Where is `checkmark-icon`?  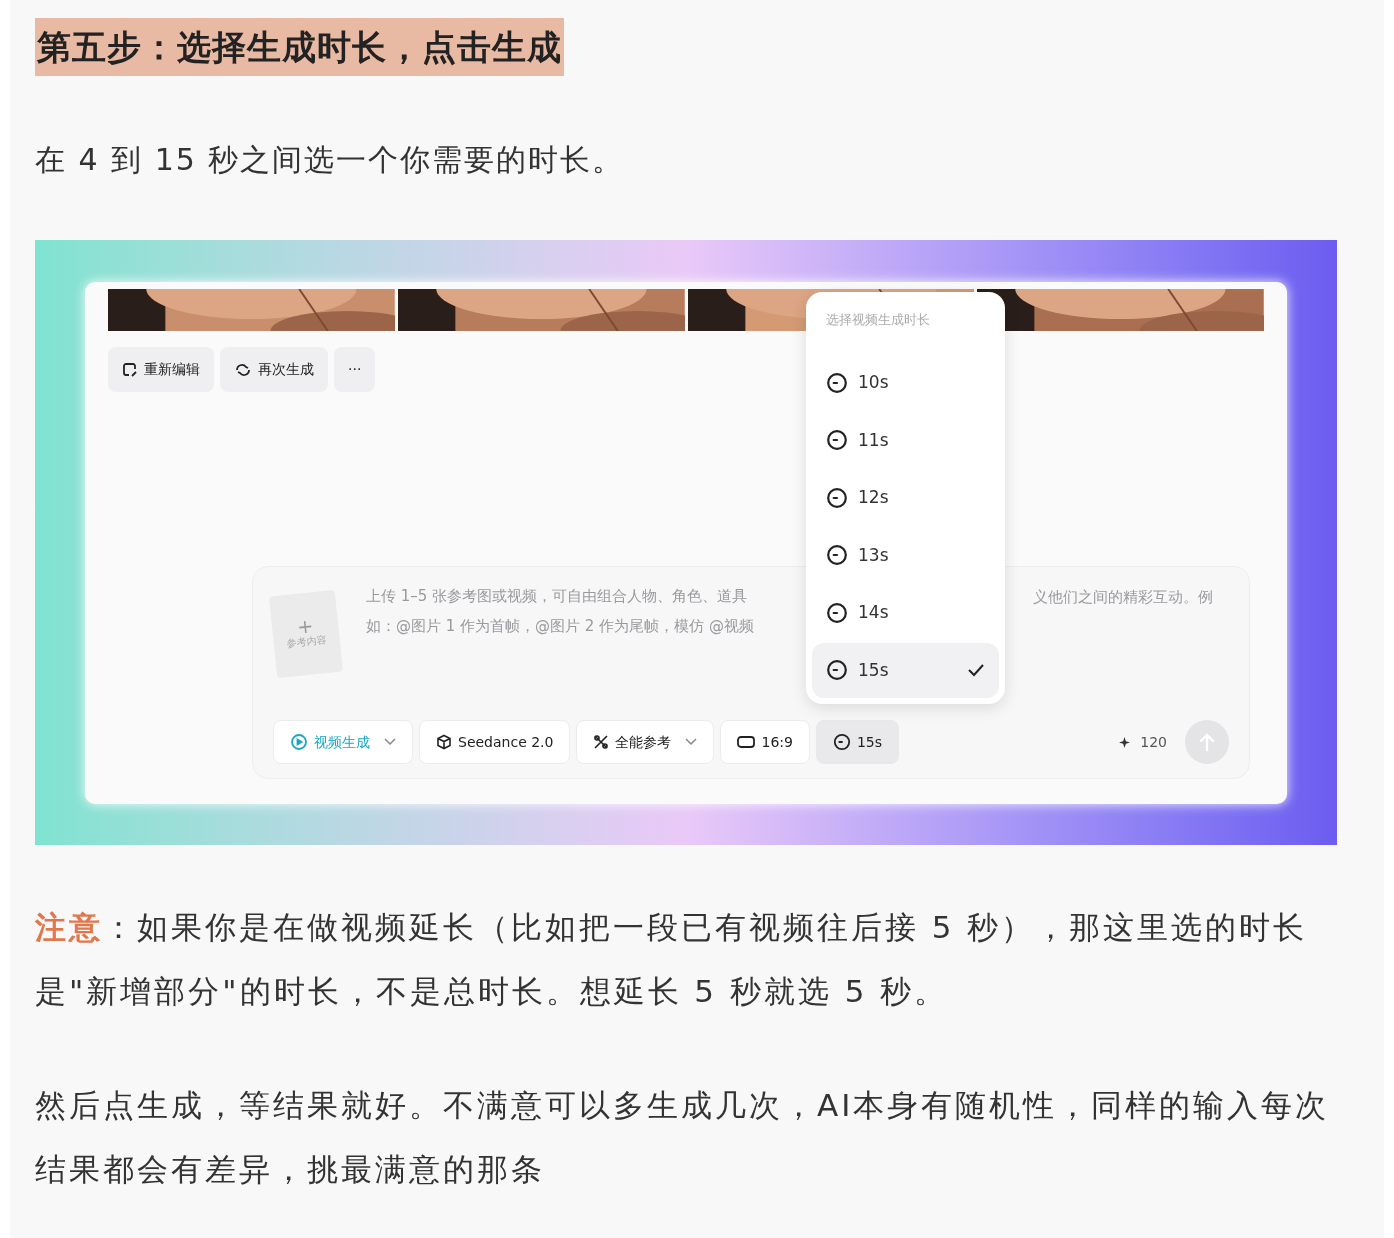 checkmark-icon is located at coordinates (976, 670).